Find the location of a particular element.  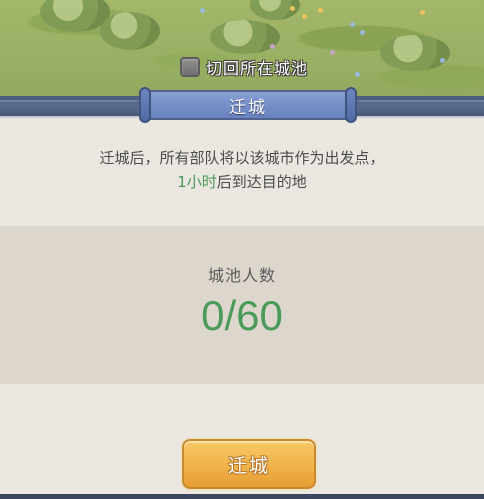

travel-time-highlight: 1小时 is located at coordinates (197, 182).